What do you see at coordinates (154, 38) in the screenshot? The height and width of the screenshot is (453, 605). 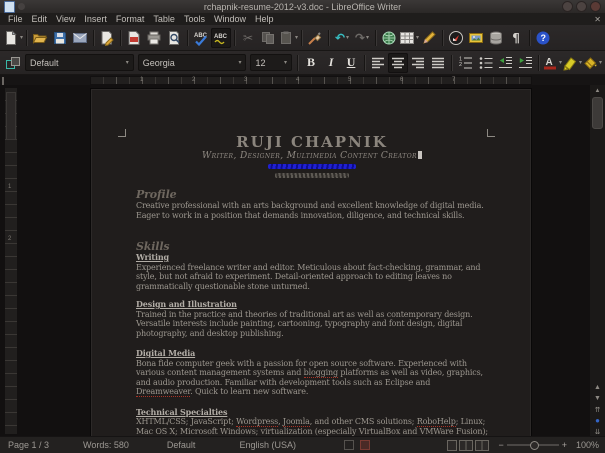 I see `print-button` at bounding box center [154, 38].